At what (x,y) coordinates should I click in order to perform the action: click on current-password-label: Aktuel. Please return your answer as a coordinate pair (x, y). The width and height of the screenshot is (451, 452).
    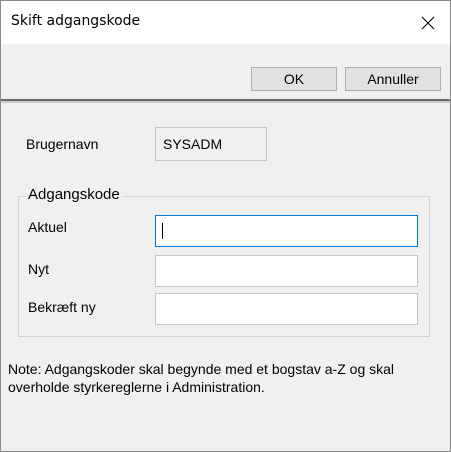
    Looking at the image, I should click on (47, 227).